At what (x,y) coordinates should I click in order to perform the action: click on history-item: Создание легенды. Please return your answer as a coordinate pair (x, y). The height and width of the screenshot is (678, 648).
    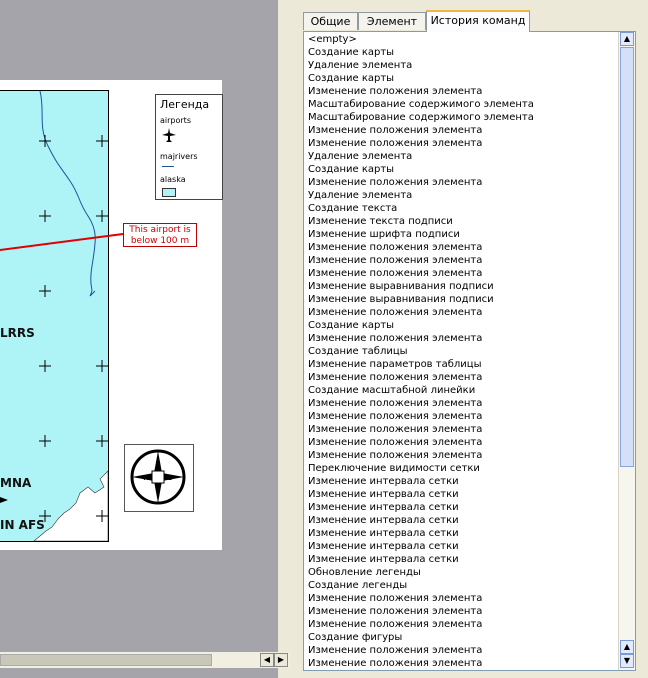
    Looking at the image, I should click on (462, 585).